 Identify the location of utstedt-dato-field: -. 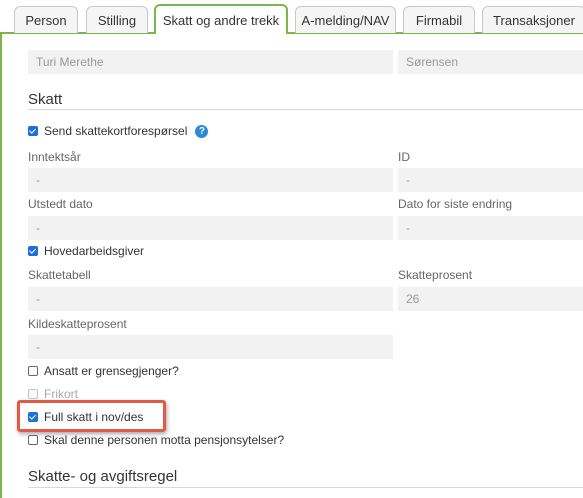
(210, 228).